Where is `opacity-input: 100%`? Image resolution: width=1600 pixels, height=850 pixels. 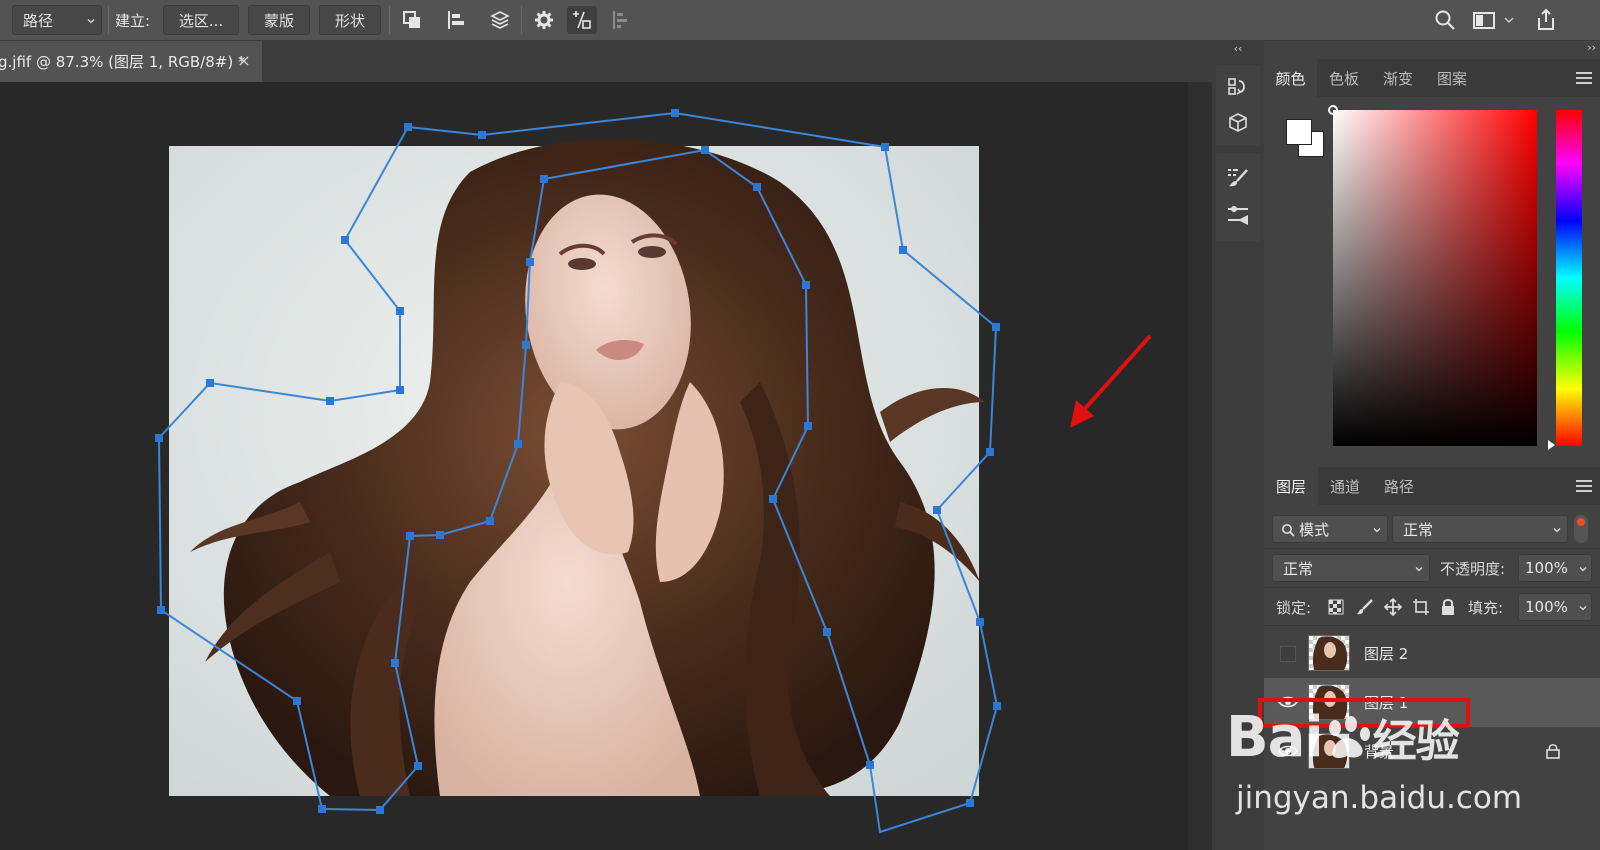
opacity-input: 100% is located at coordinates (1555, 568).